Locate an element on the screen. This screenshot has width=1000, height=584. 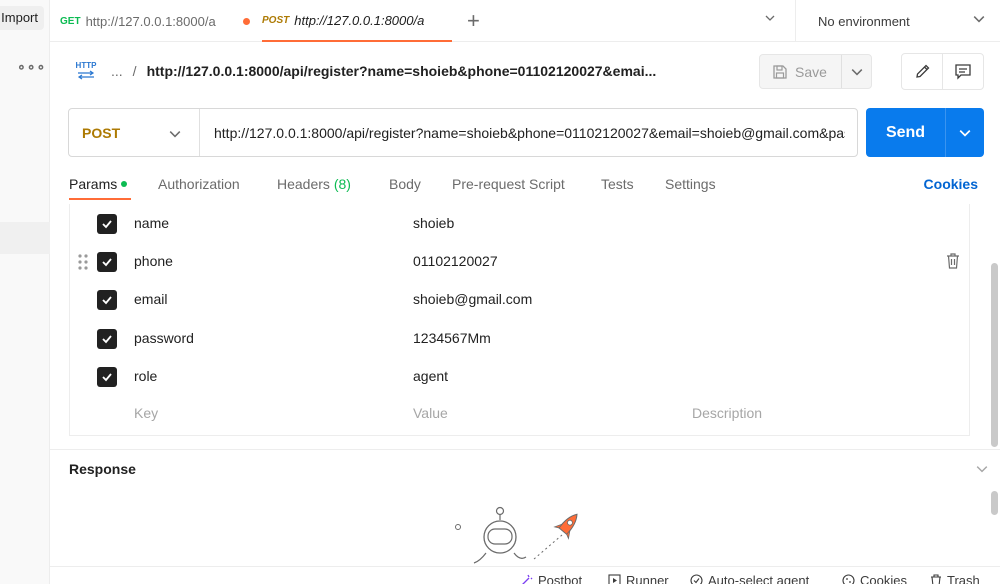
tab-headers-label: Headers is located at coordinates (303, 184).